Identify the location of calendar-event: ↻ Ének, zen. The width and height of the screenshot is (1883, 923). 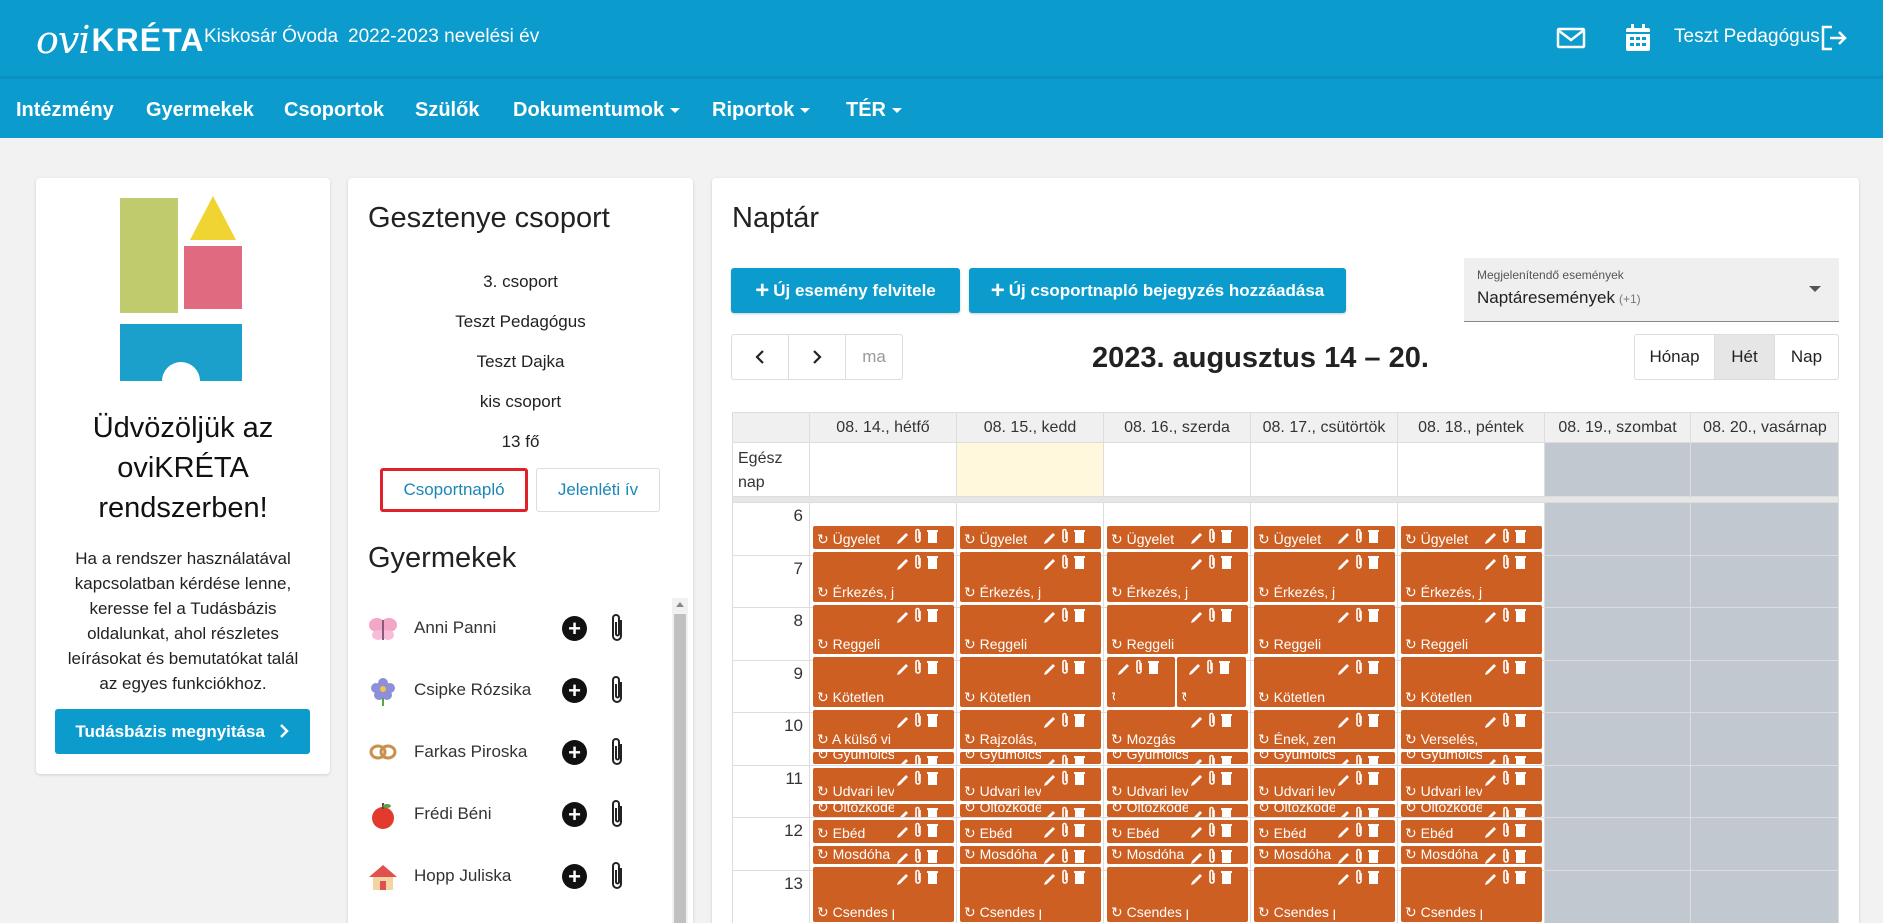
(1324, 729).